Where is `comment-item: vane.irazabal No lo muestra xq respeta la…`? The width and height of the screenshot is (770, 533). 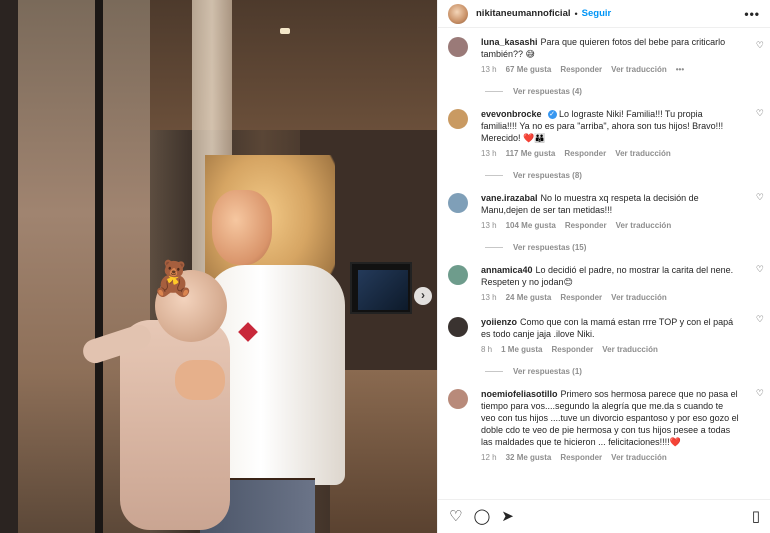 comment-item: vane.irazabal No lo muestra xq respeta la… is located at coordinates (604, 205).